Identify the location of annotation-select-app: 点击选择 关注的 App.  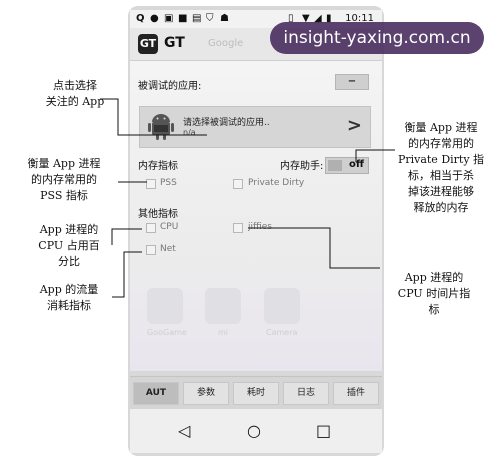
(75, 93).